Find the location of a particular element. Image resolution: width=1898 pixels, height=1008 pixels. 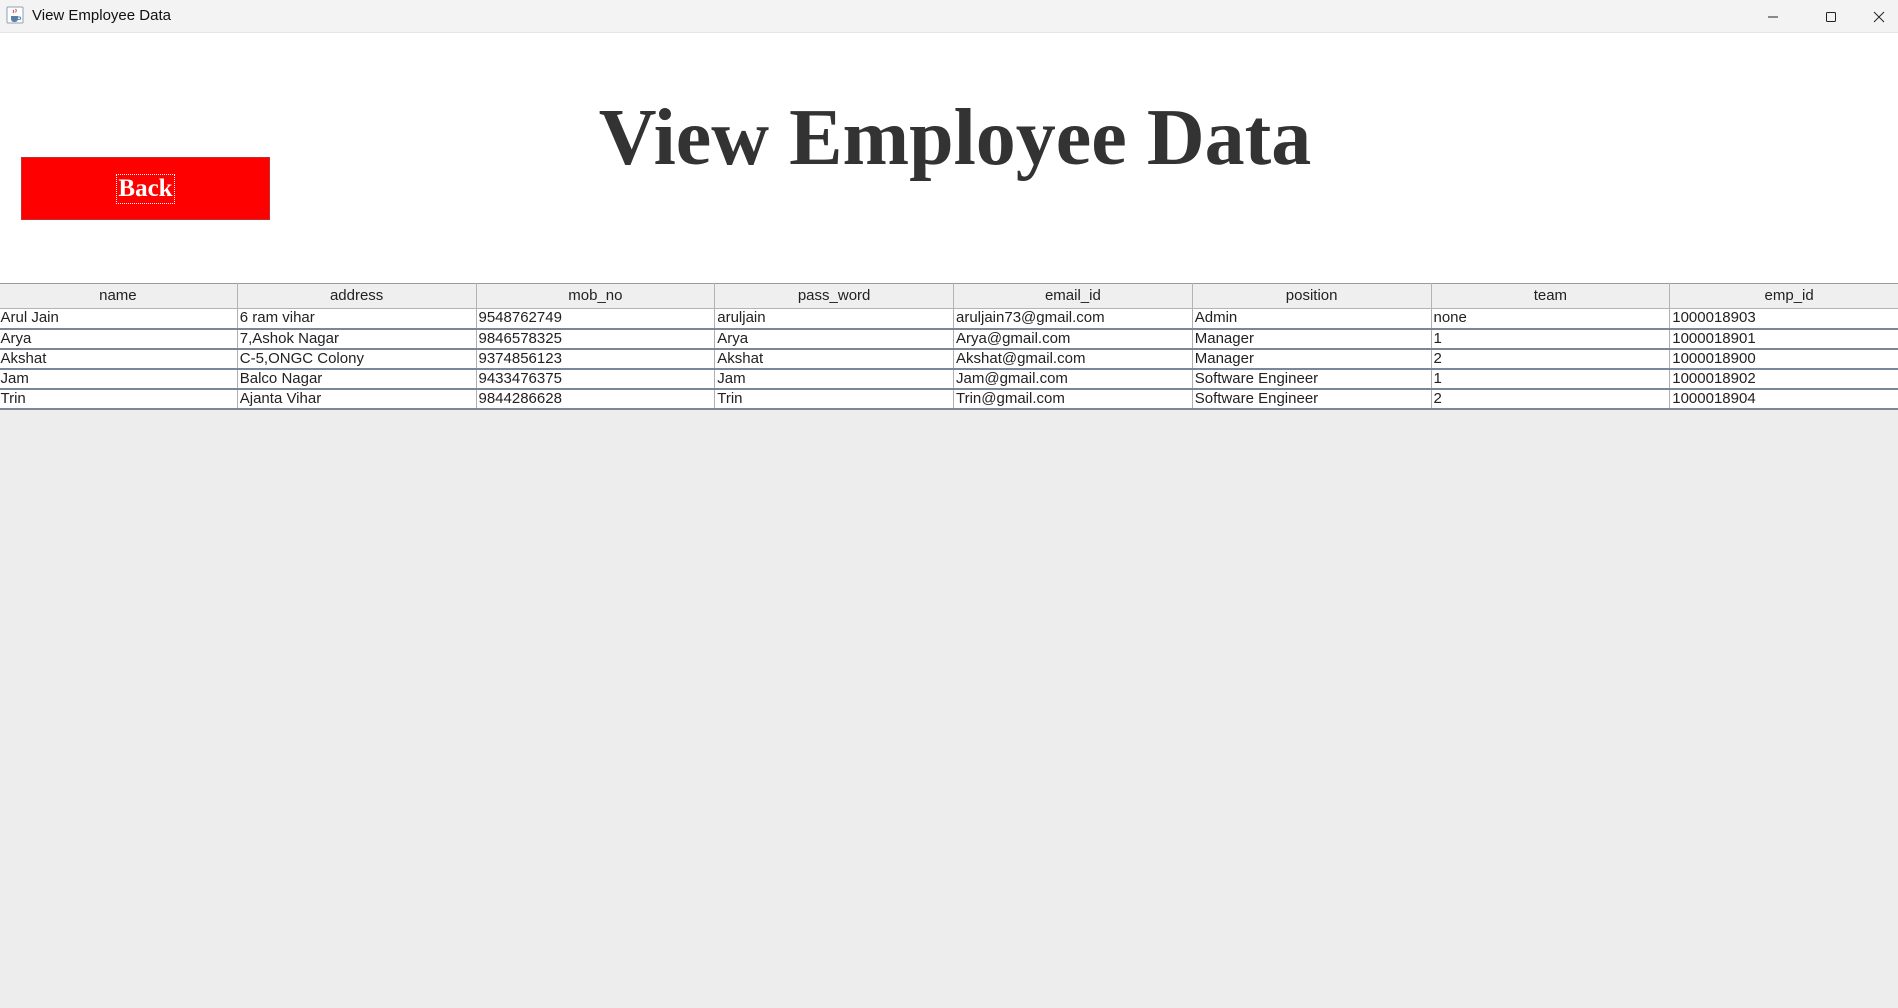

minimize-button is located at coordinates (1773, 16).